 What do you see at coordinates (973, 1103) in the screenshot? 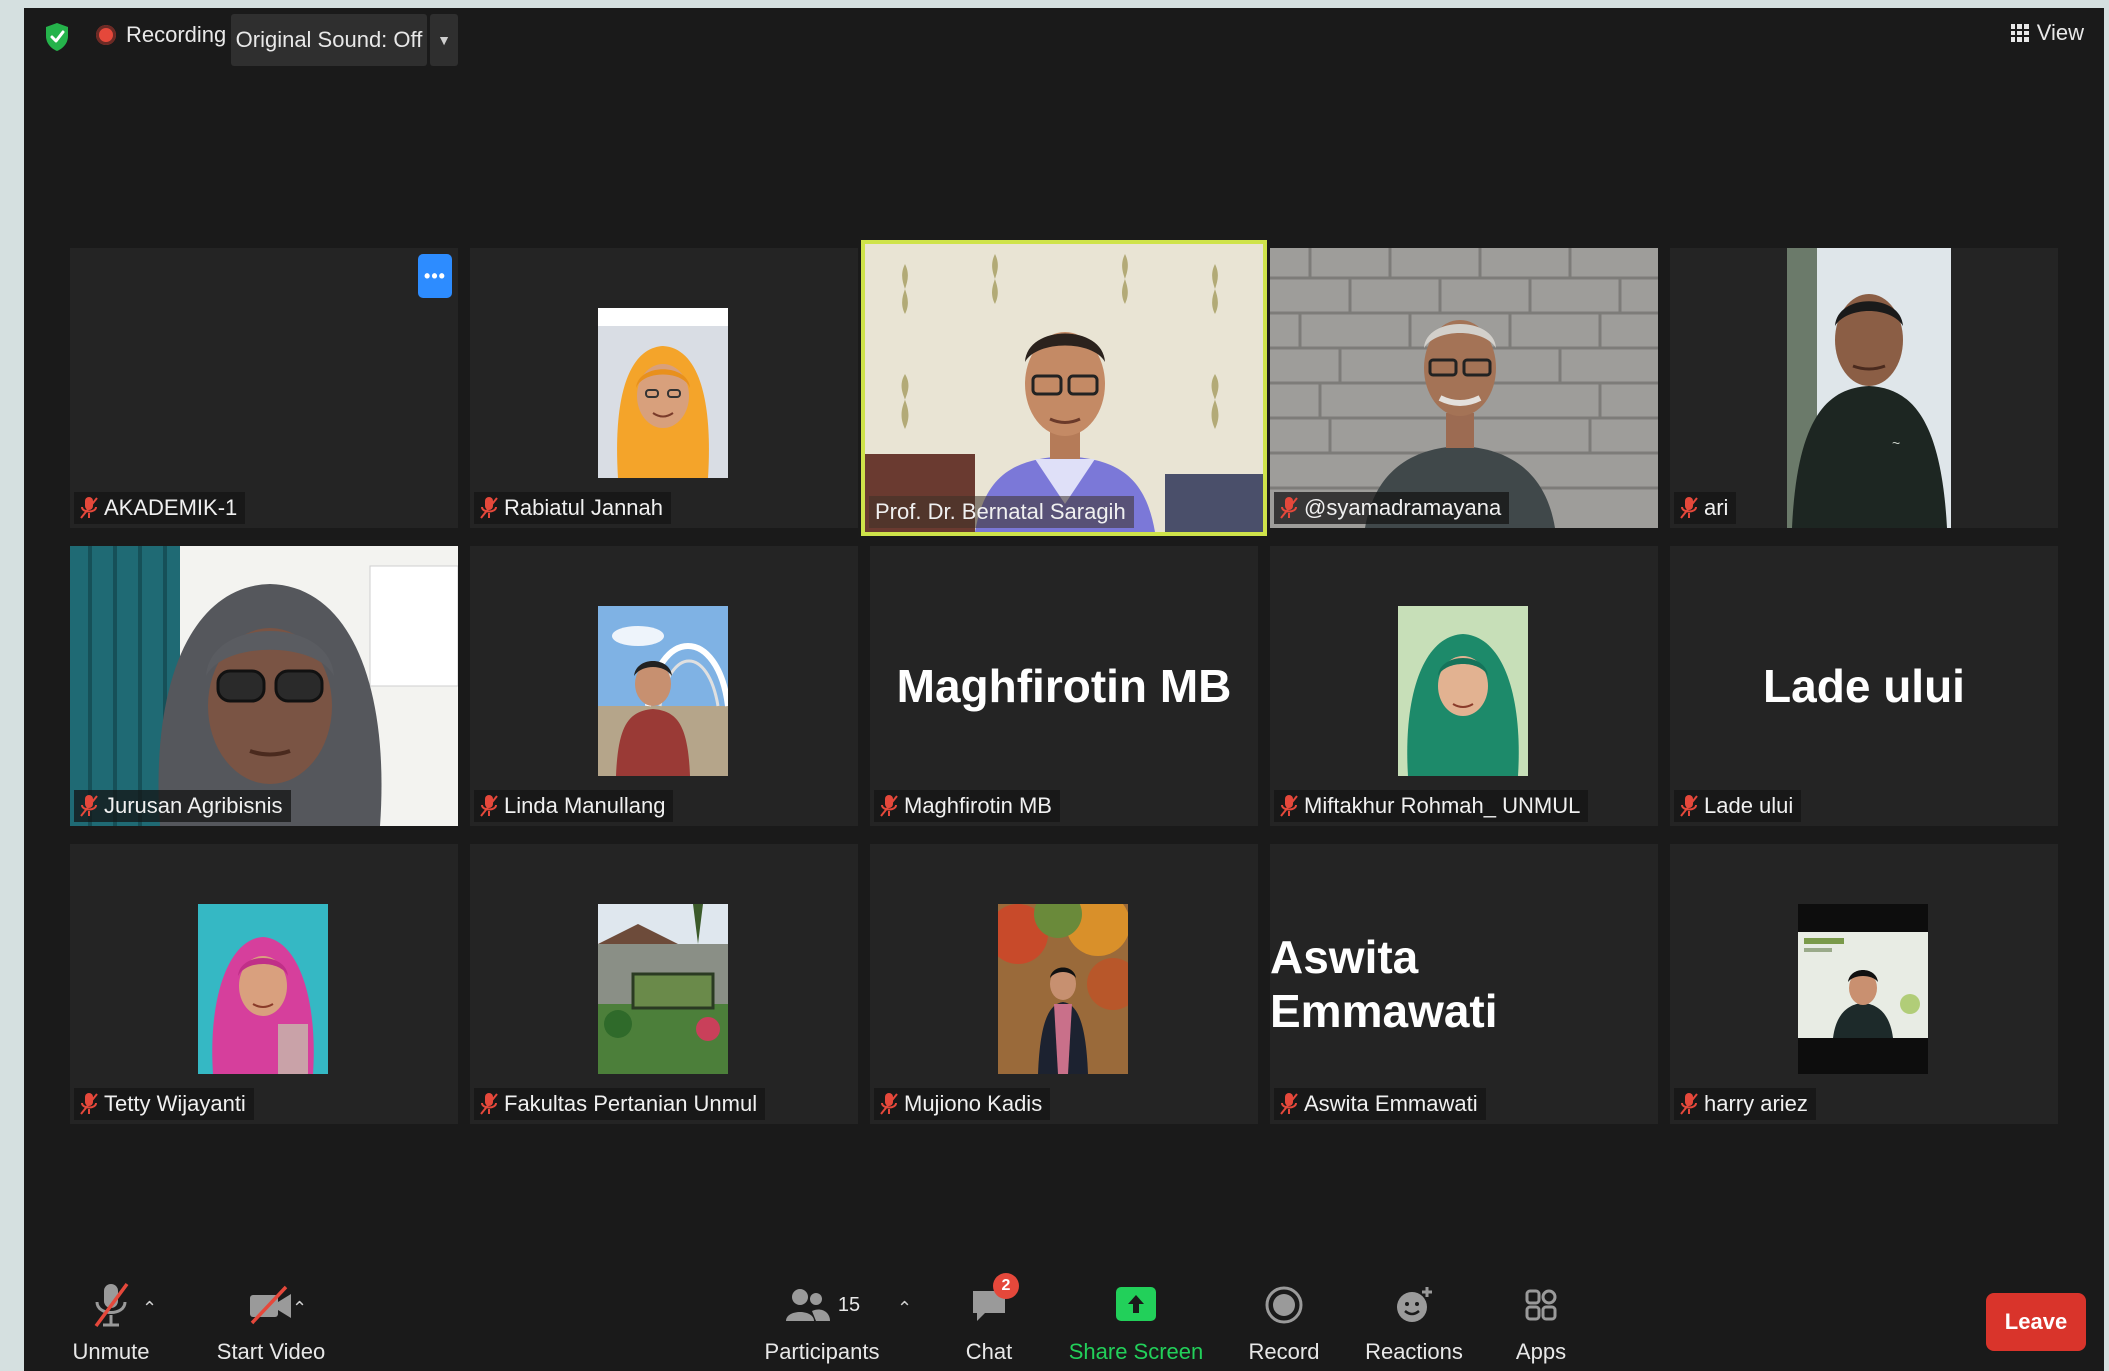
I see `participant-name: Mujiono Kadis` at bounding box center [973, 1103].